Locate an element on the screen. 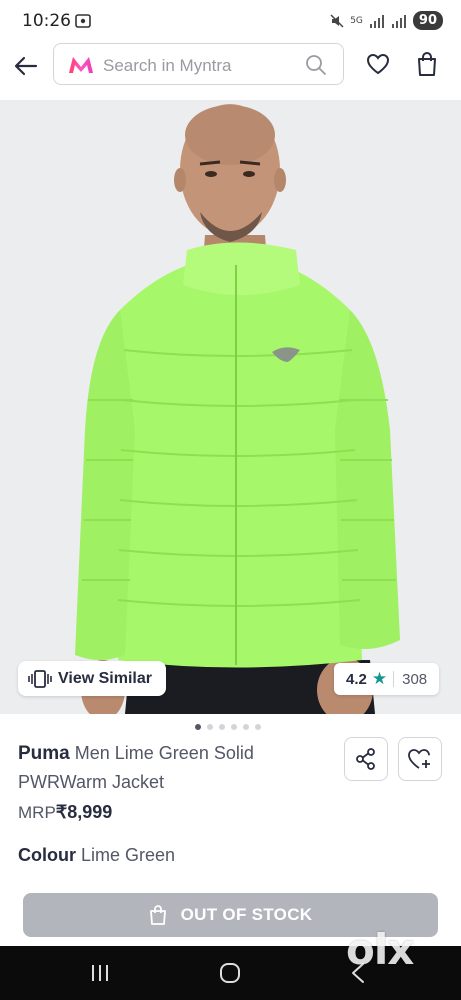  olx-watermark: olx is located at coordinates (380, 949).